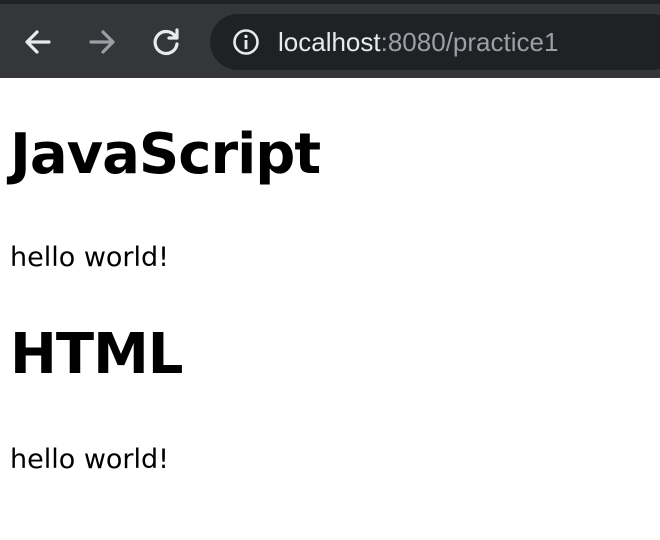 The width and height of the screenshot is (660, 540). I want to click on url-host: localhost, so click(329, 42).